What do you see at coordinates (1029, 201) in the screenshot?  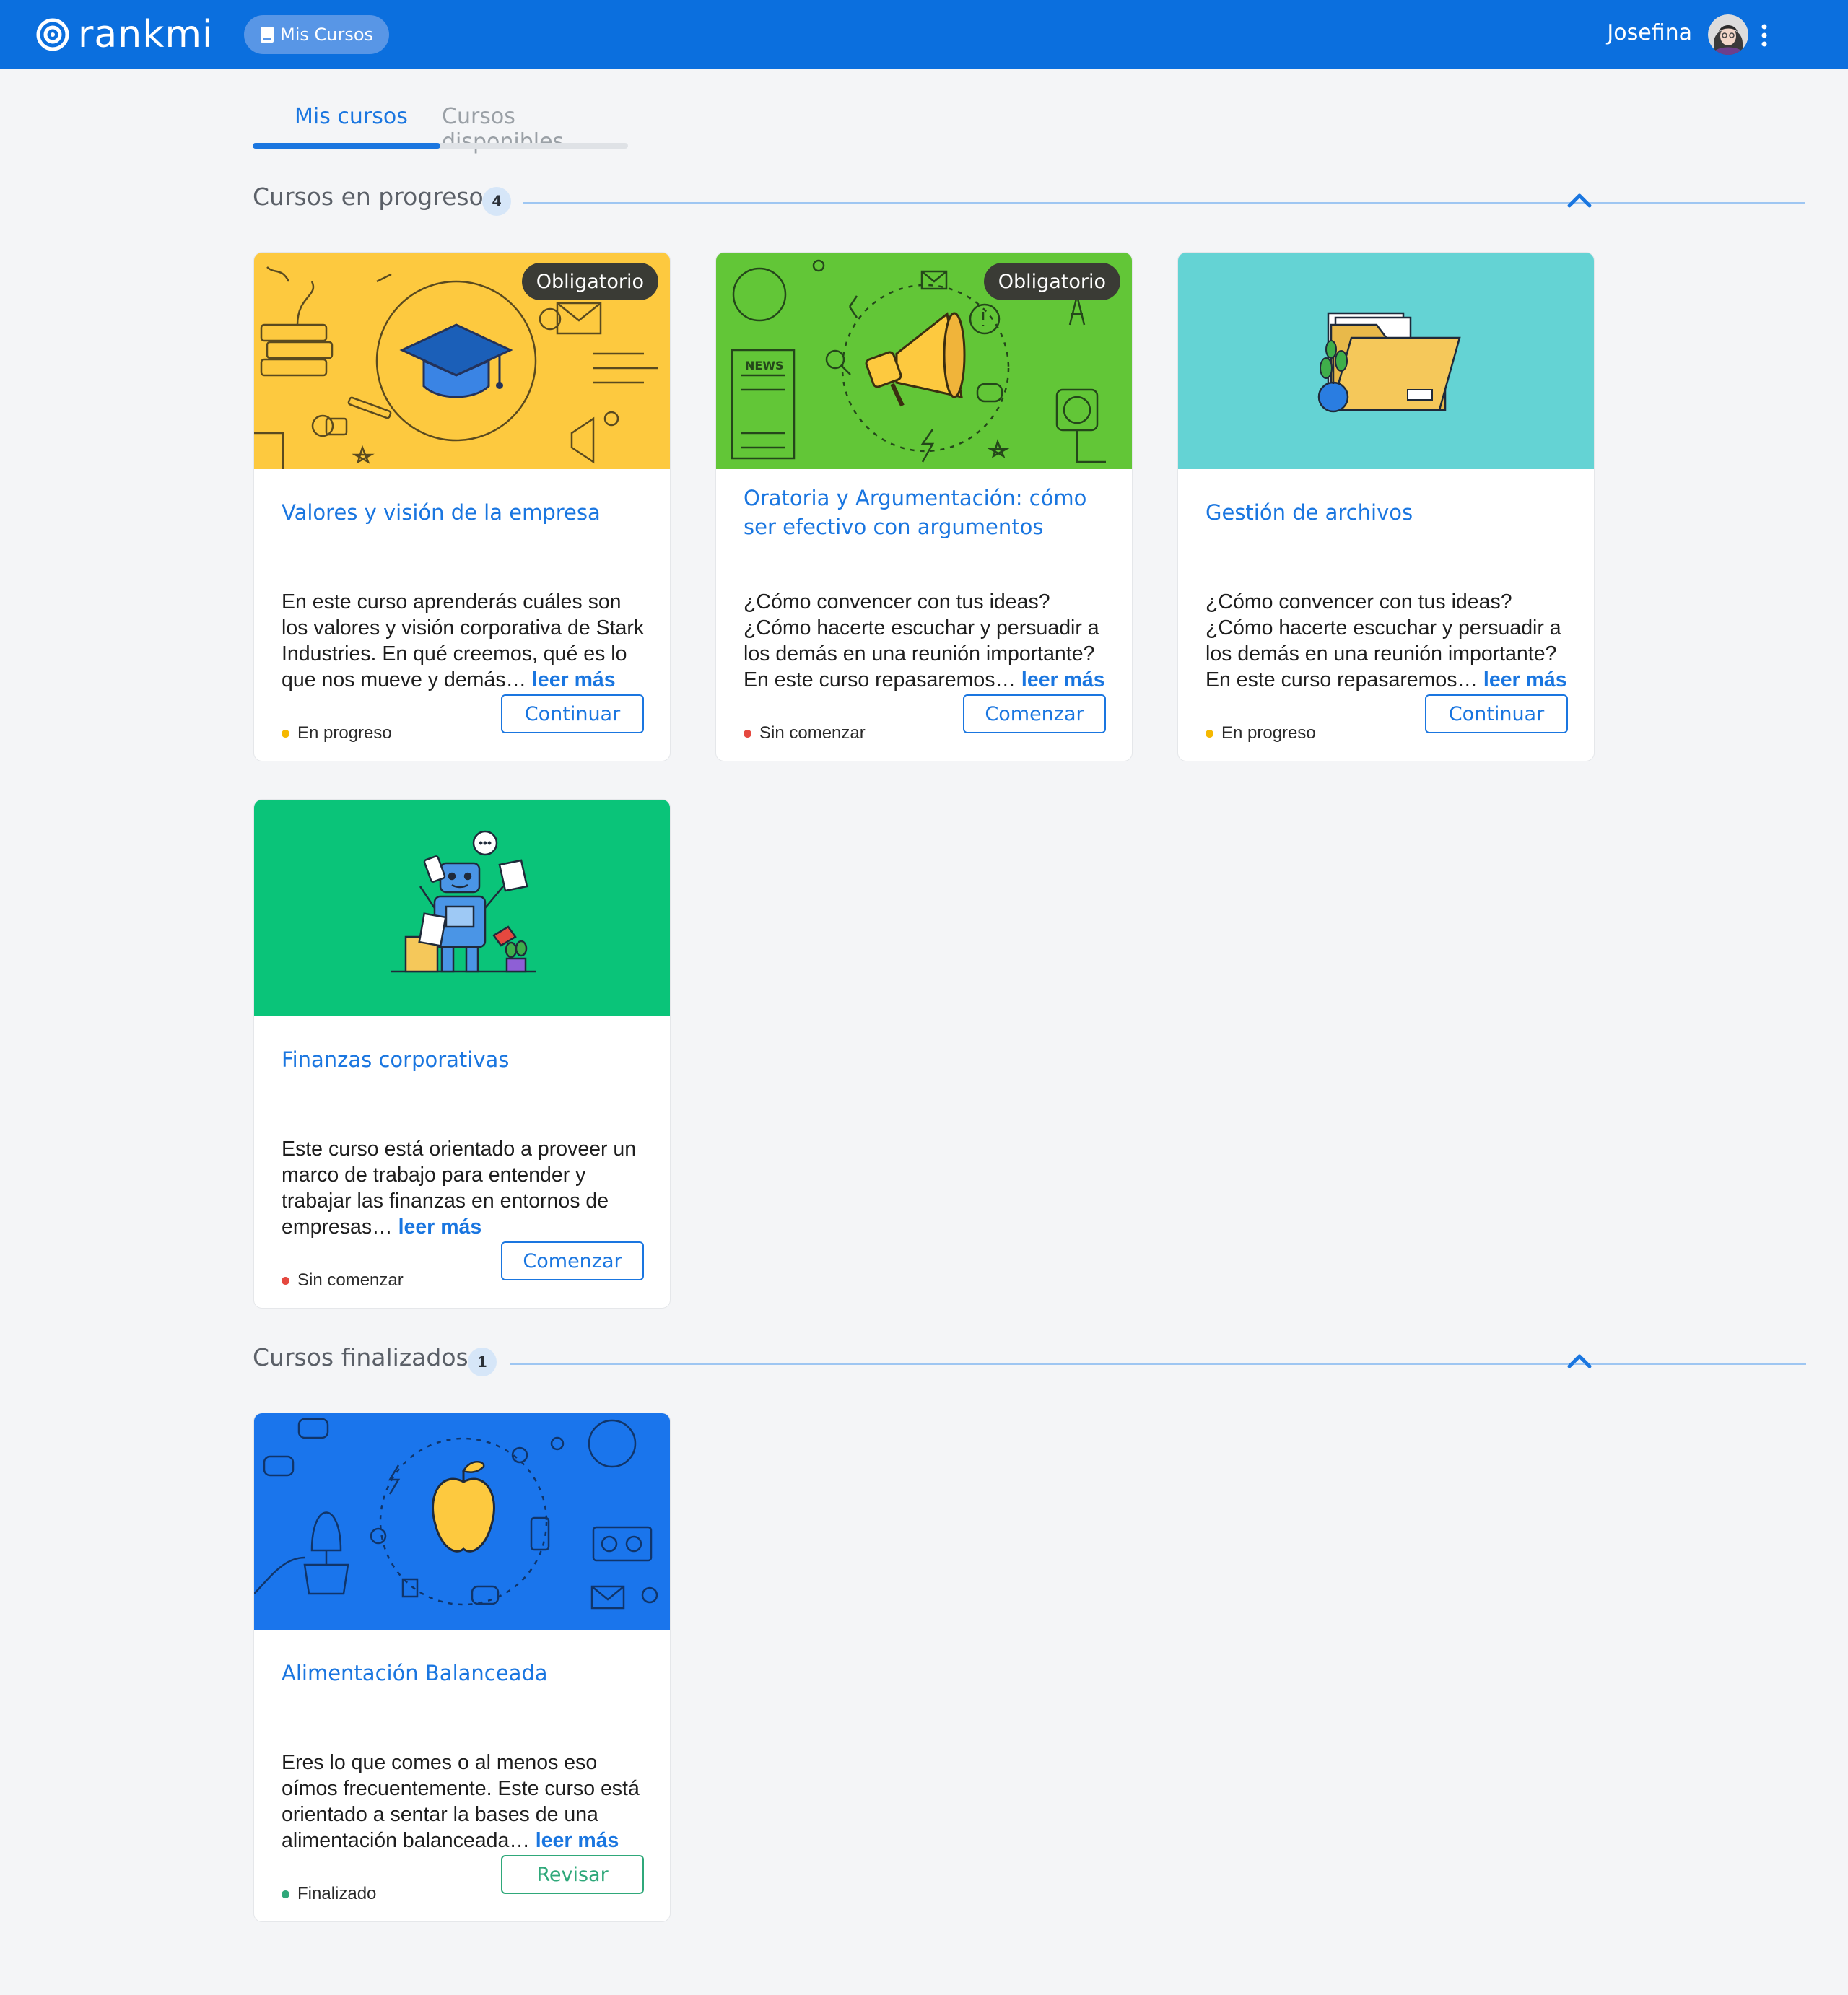 I see `section-in-progress-header: Cursos en progreso 4` at bounding box center [1029, 201].